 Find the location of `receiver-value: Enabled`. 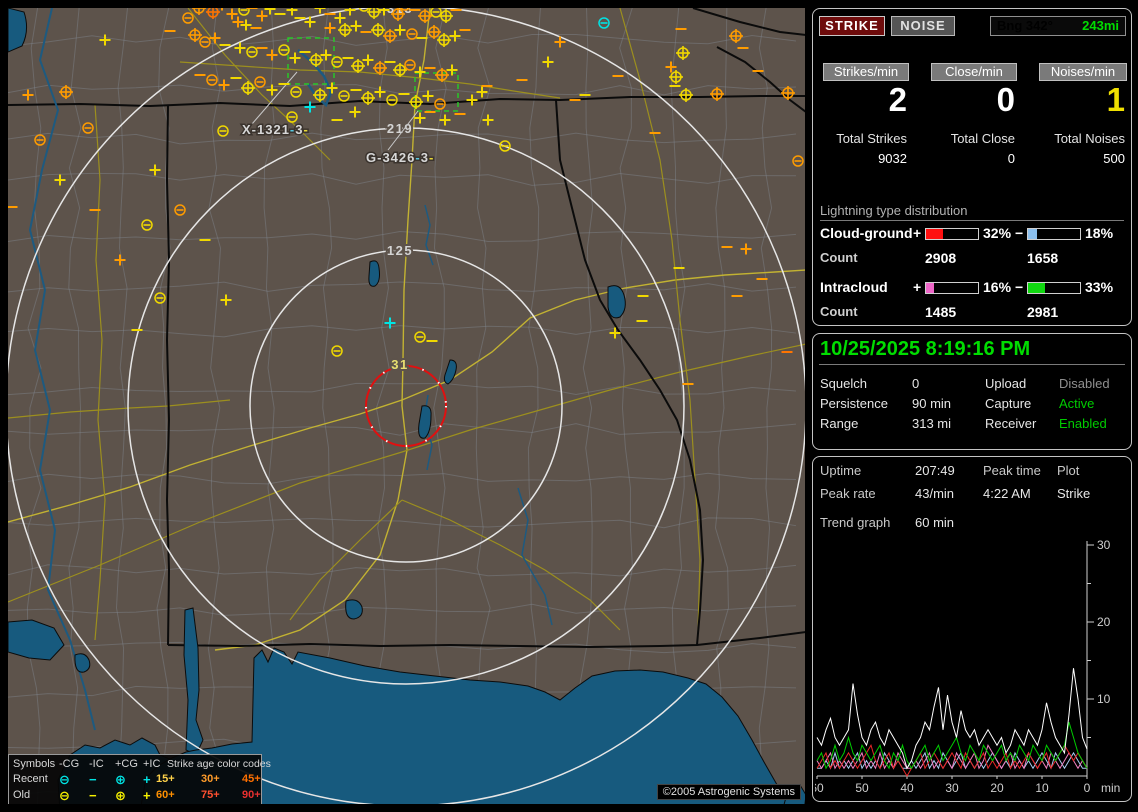

receiver-value: Enabled is located at coordinates (1083, 423).